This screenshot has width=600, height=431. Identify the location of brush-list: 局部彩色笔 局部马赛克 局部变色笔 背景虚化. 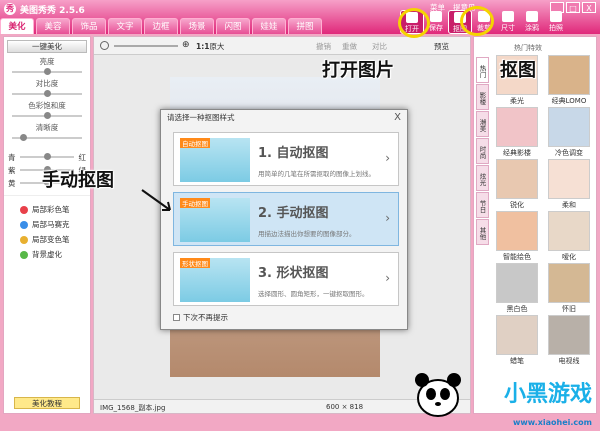
(47, 228).